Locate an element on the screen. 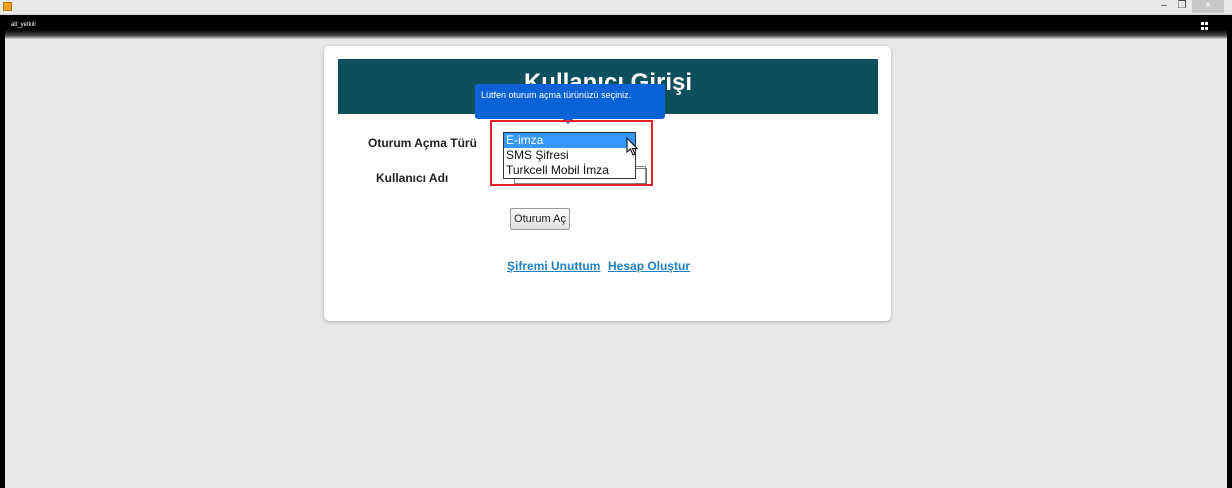  login-type-label: Oturum Açma Türü is located at coordinates (422, 143).